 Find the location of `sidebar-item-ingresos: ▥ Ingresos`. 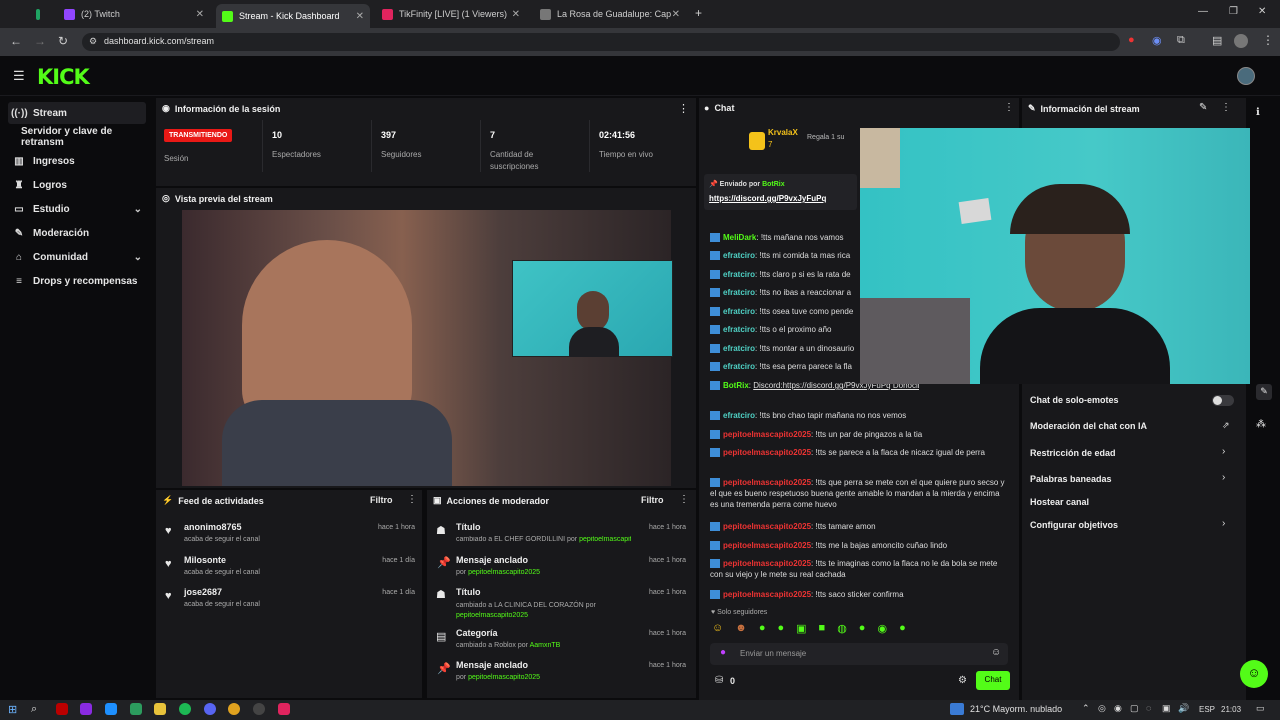

sidebar-item-ingresos: ▥ Ingresos is located at coordinates (77, 161).